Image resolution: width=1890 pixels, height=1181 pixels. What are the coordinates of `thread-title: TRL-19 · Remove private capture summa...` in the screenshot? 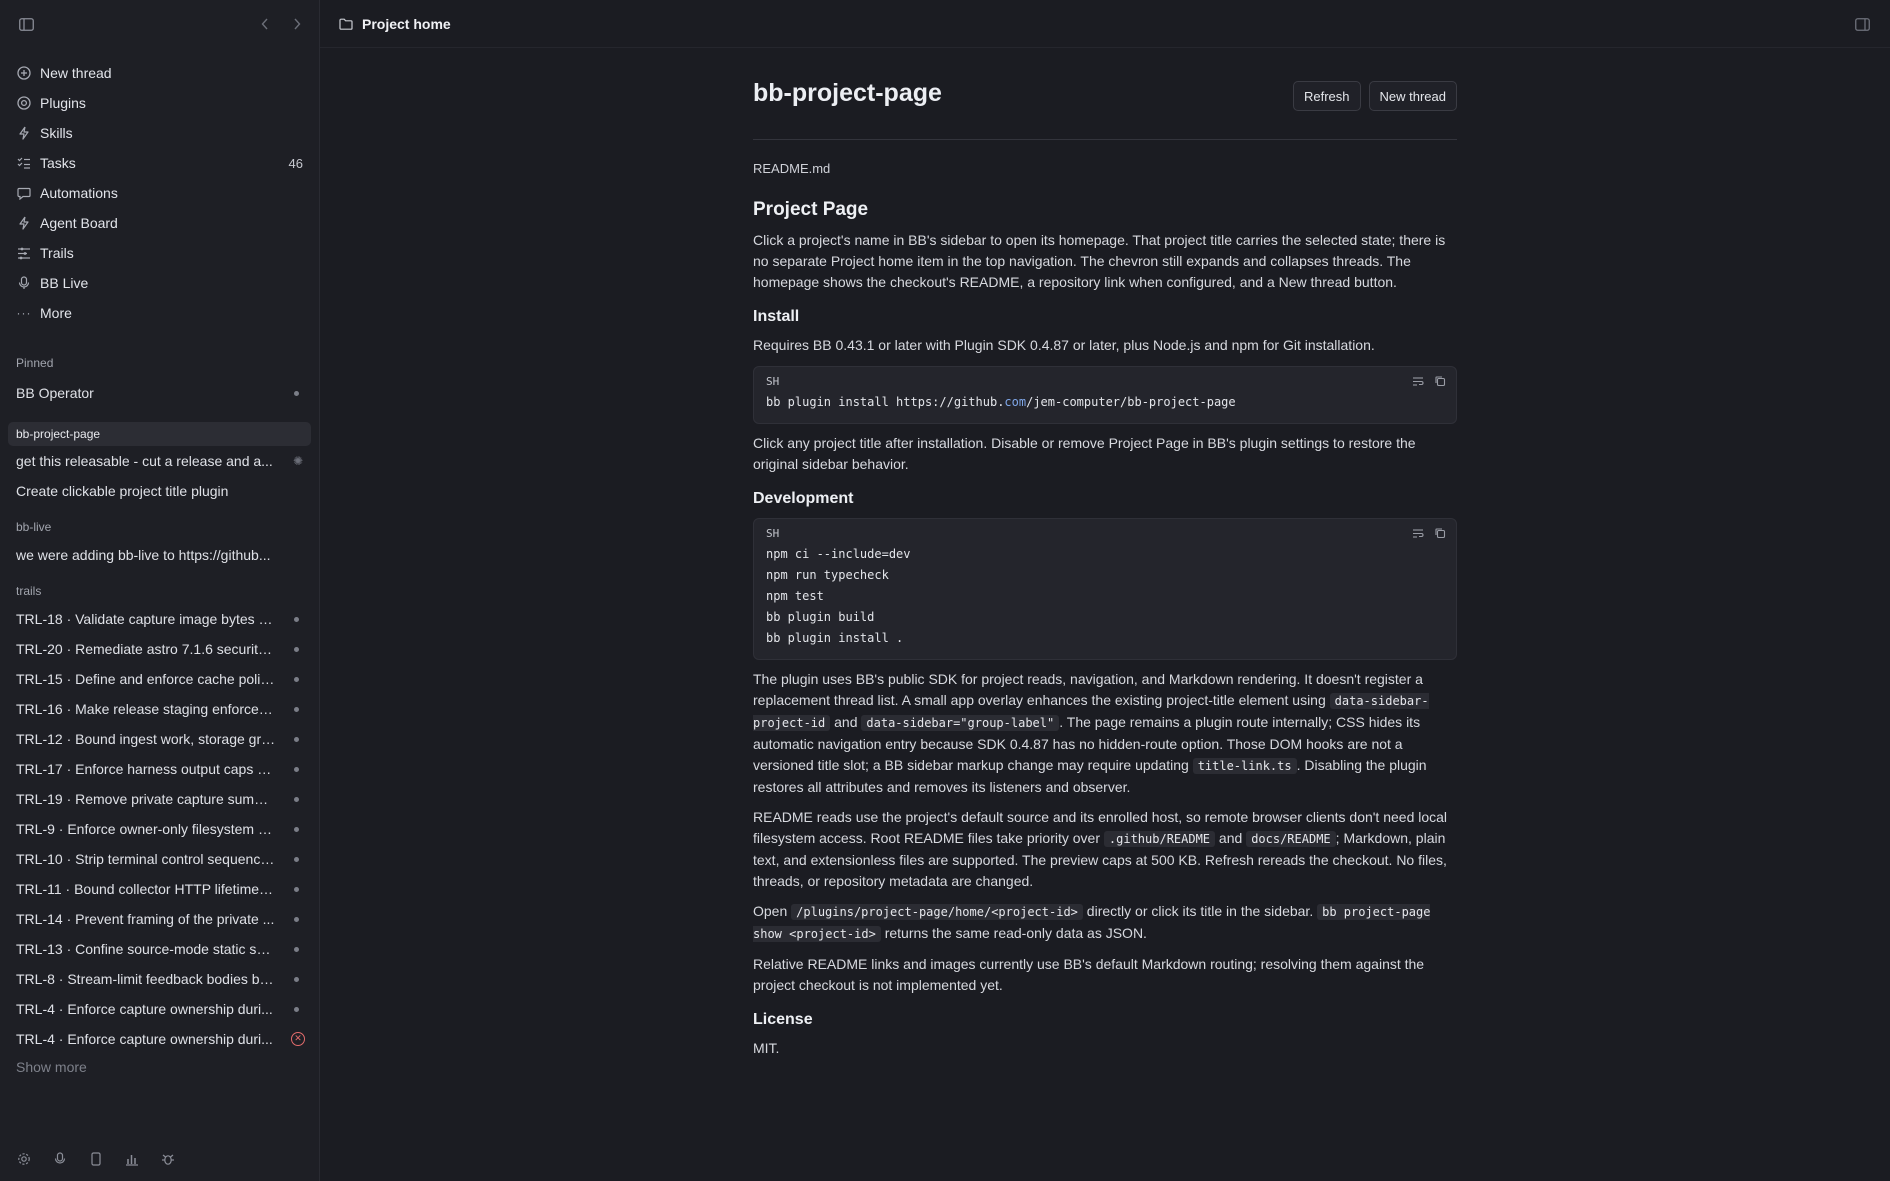 It's located at (146, 799).